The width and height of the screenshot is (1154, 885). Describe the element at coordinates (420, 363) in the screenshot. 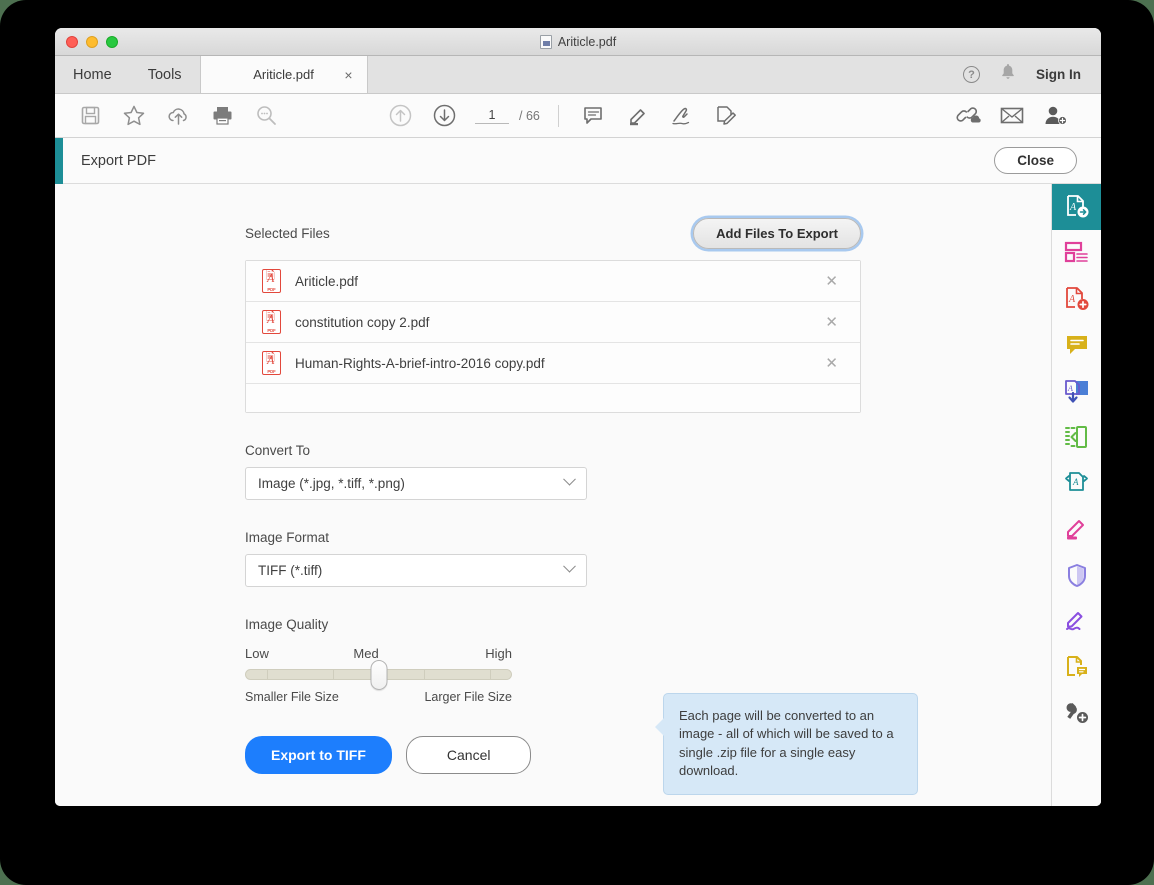

I see `file-name: Human-Rights-A-brief-intro-2016 copy.pdf` at that location.